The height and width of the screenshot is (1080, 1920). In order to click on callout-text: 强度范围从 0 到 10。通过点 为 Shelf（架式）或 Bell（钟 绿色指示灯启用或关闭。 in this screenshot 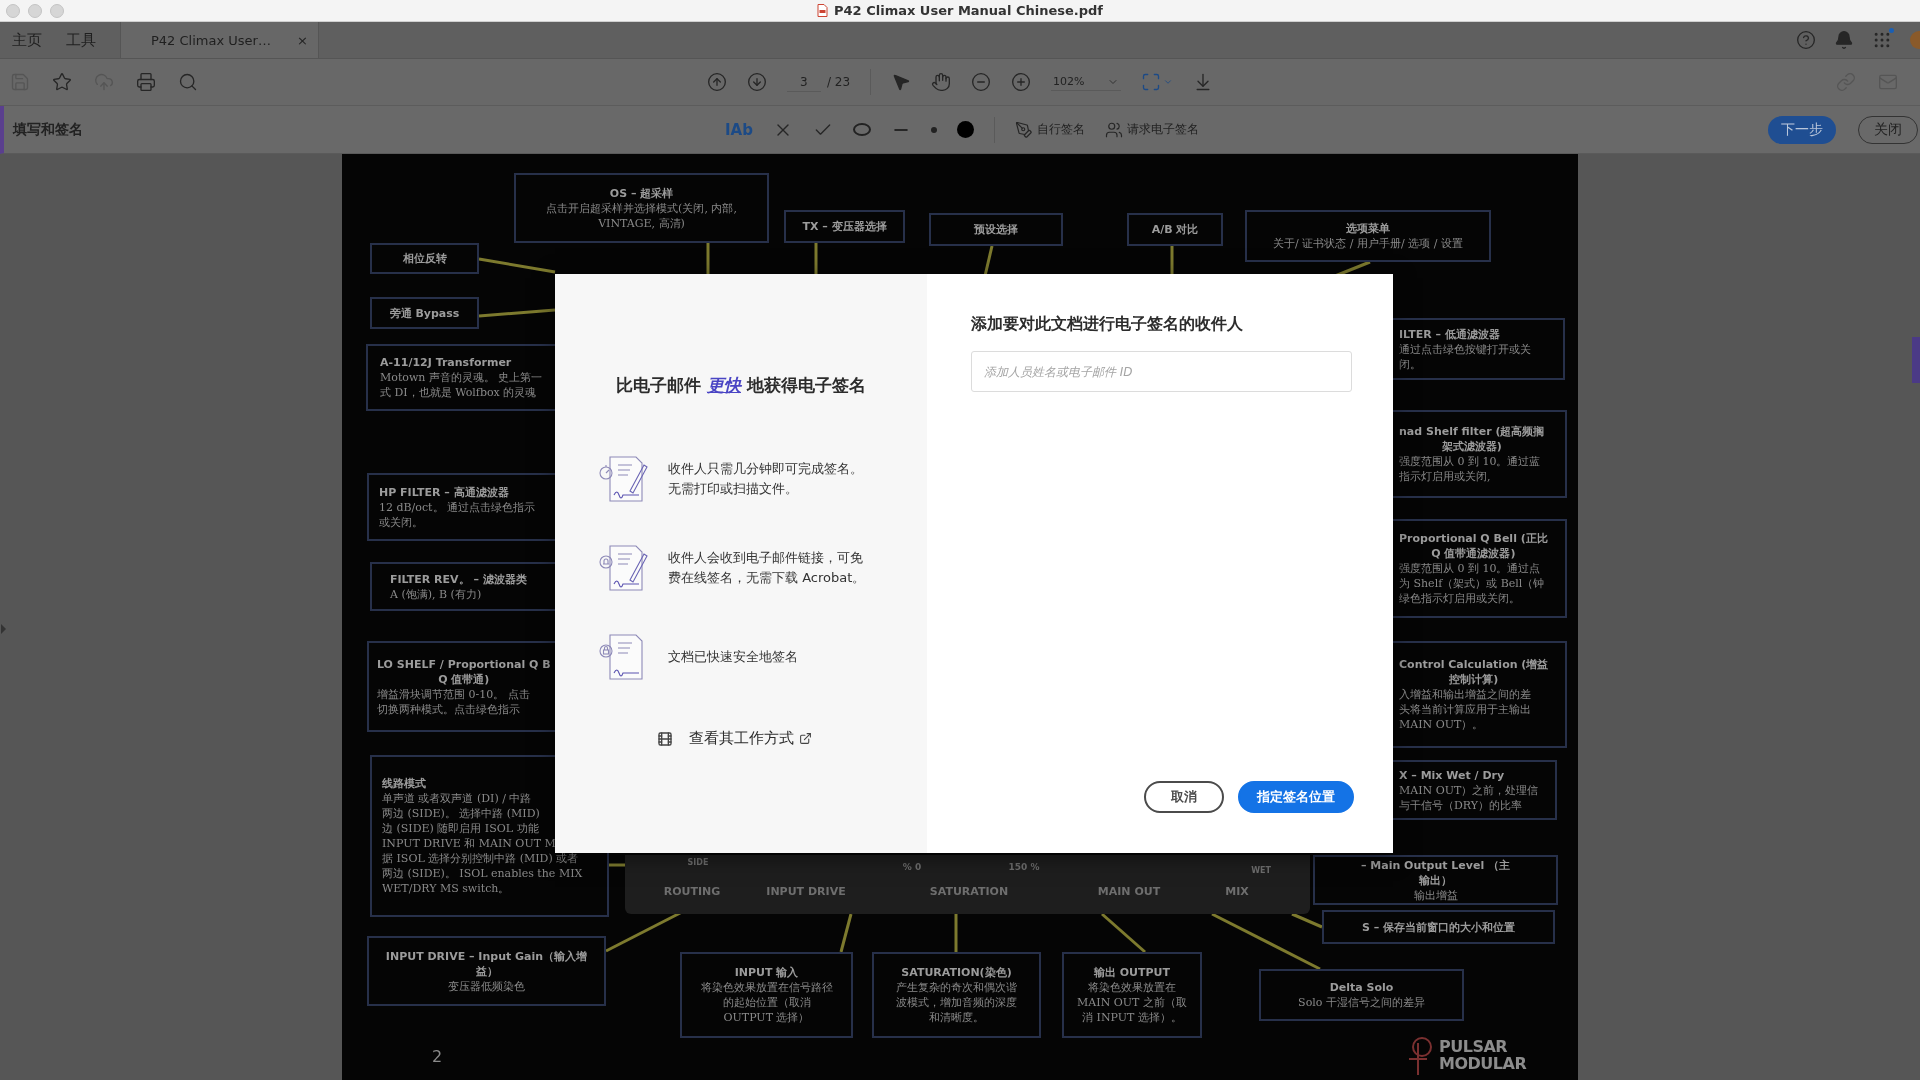, I will do `click(1472, 583)`.